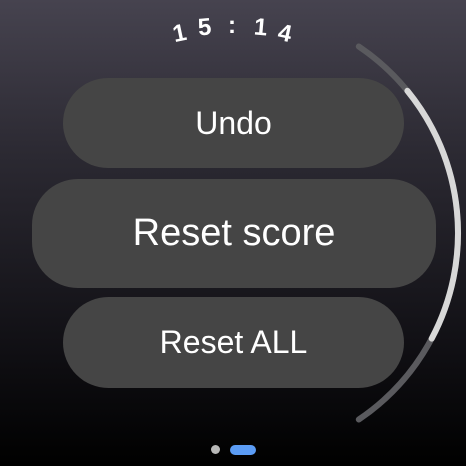  What do you see at coordinates (179, 33) in the screenshot?
I see `time-digit-1: 1` at bounding box center [179, 33].